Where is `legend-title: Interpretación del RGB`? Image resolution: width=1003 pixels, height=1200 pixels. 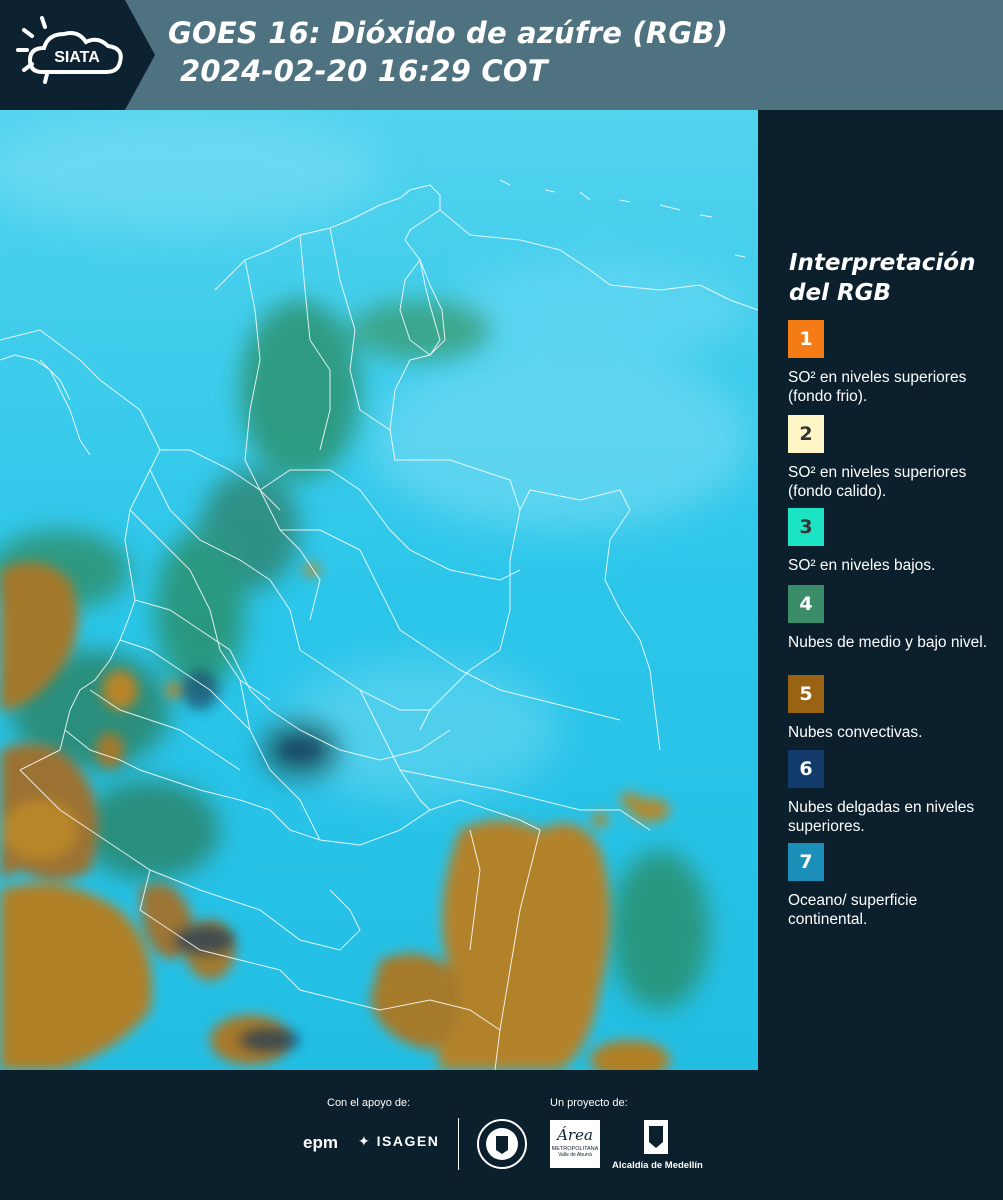
legend-title: Interpretación del RGB is located at coordinates (882, 278).